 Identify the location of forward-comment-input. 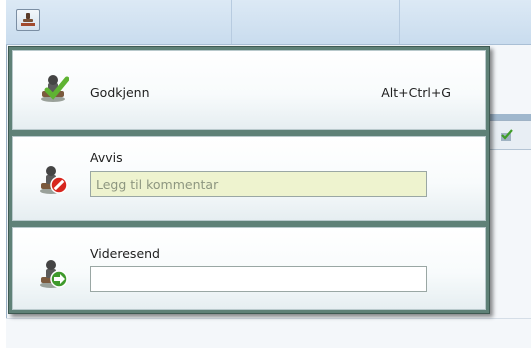
(258, 279).